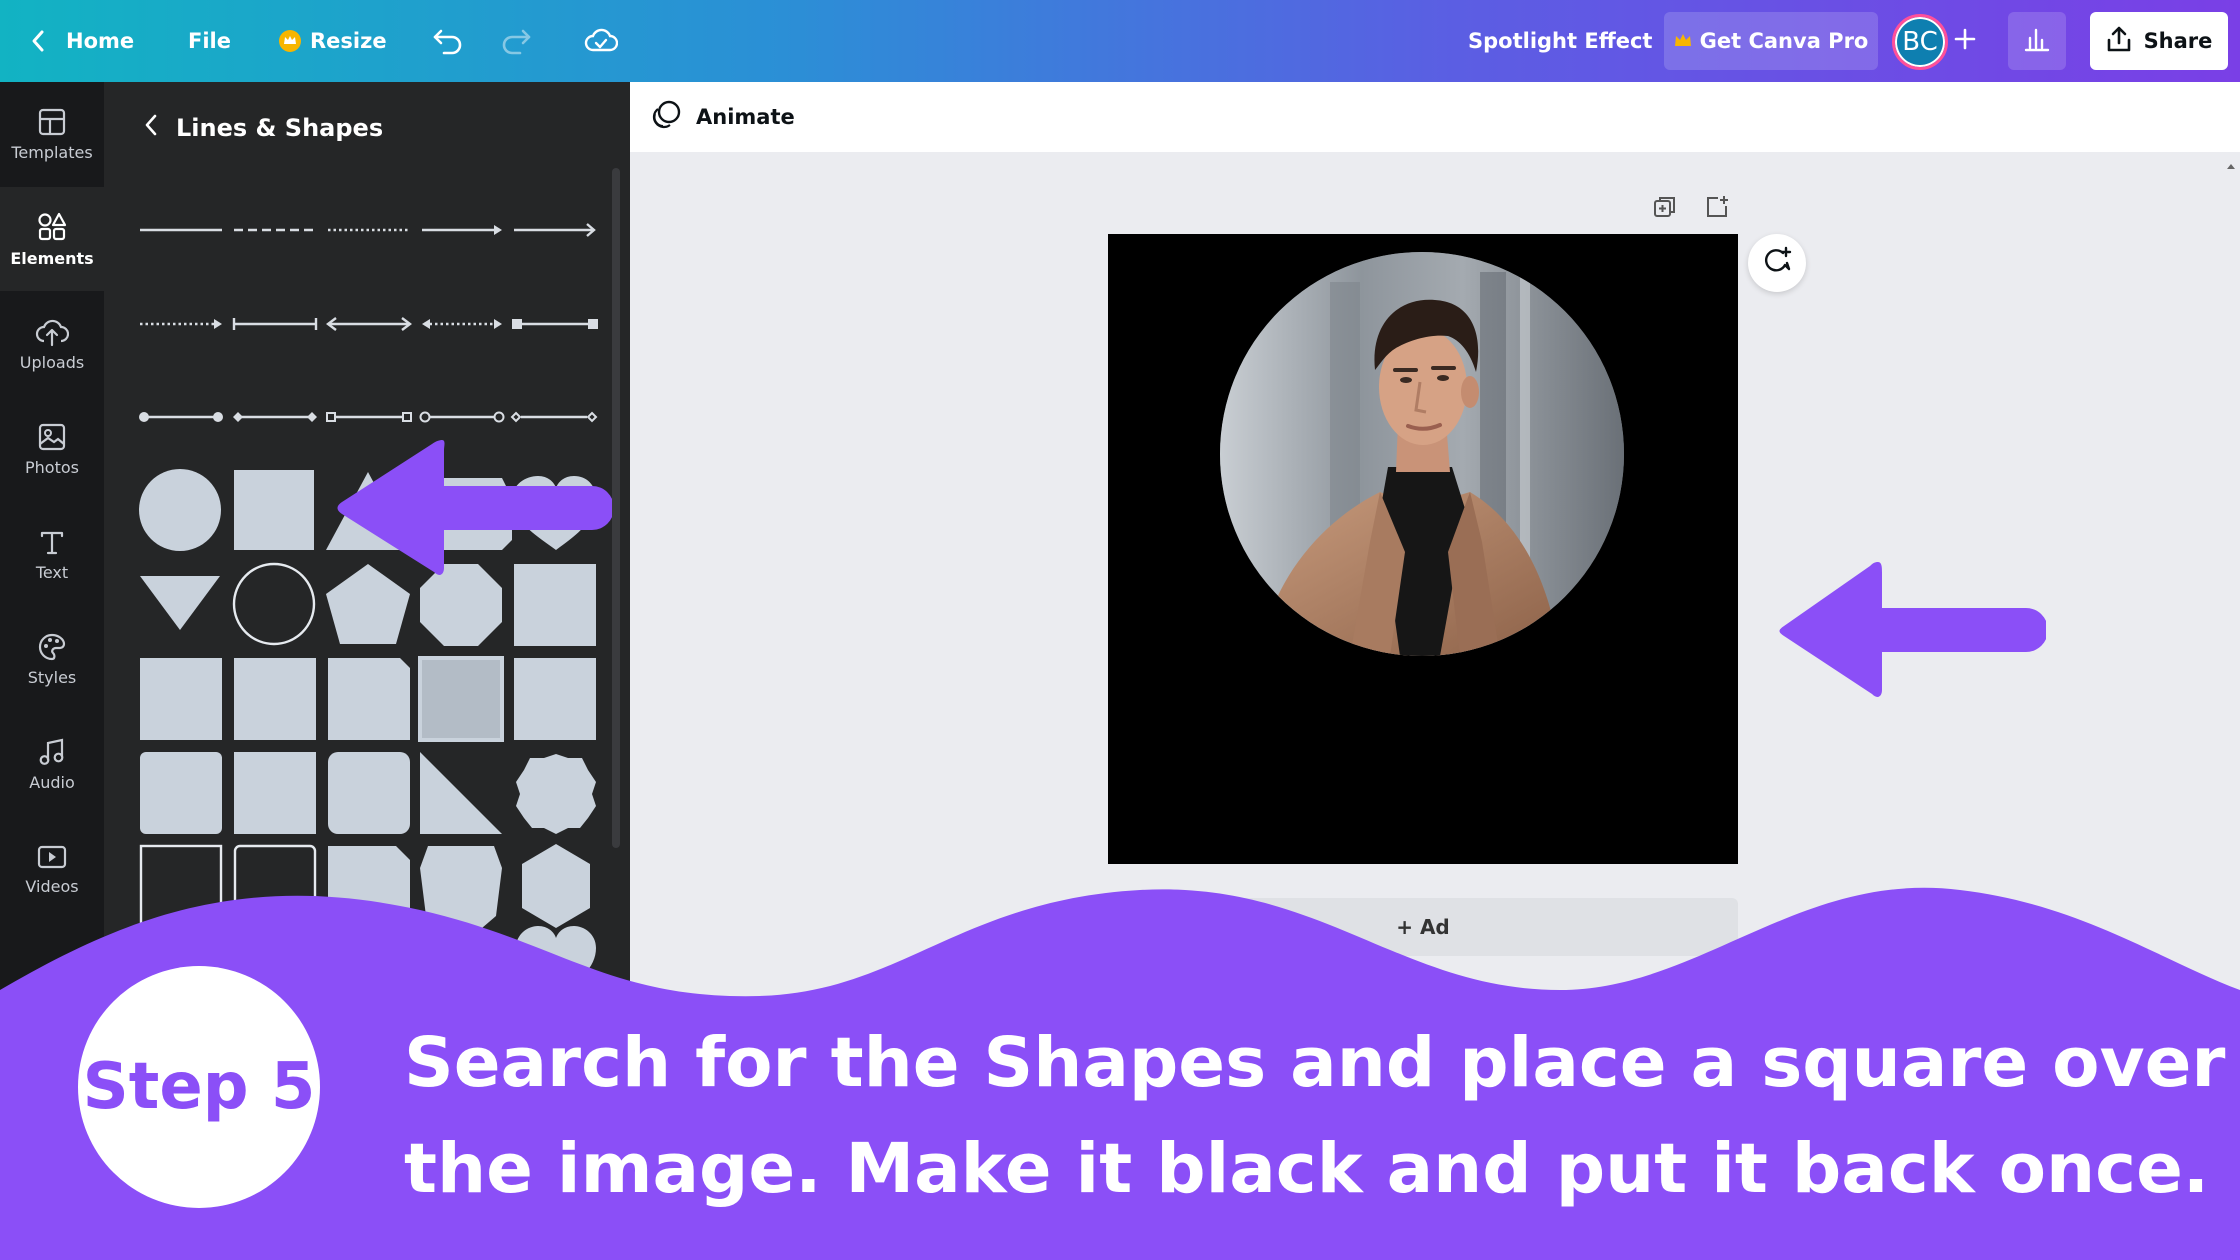 Image resolution: width=2240 pixels, height=1260 pixels. I want to click on comment-button, so click(1777, 263).